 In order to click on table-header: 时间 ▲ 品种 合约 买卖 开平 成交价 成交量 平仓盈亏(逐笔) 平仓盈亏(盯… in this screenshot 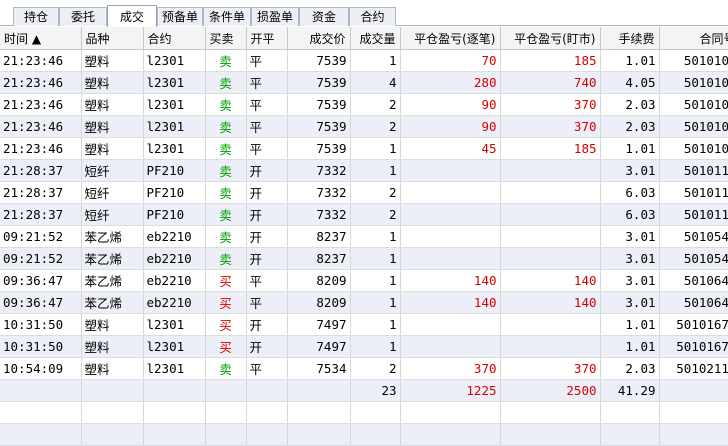, I will do `click(364, 38)`.